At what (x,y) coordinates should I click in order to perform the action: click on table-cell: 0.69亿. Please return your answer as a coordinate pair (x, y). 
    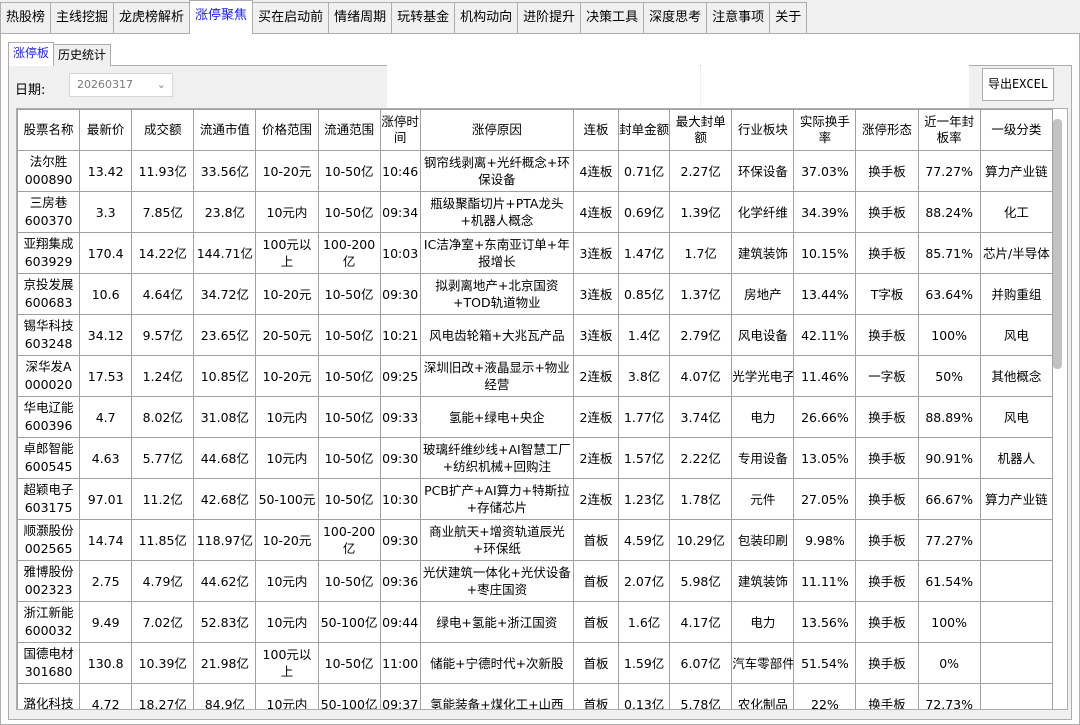
    Looking at the image, I should click on (644, 212).